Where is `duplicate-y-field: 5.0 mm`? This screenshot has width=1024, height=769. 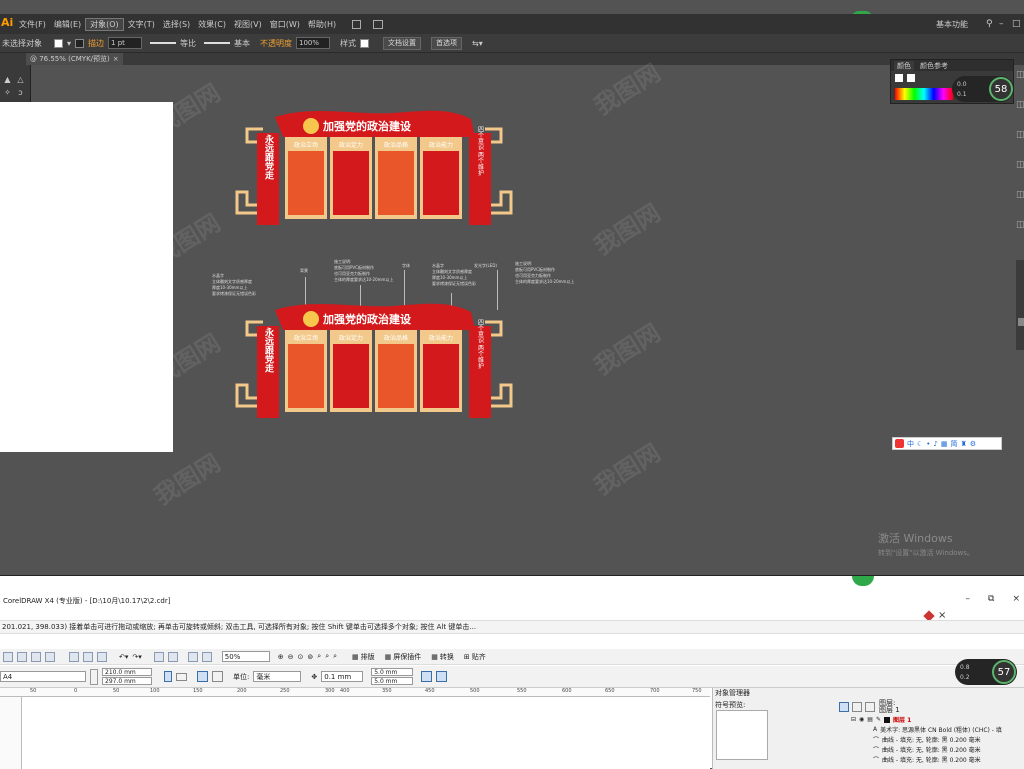
duplicate-y-field: 5.0 mm is located at coordinates (392, 681).